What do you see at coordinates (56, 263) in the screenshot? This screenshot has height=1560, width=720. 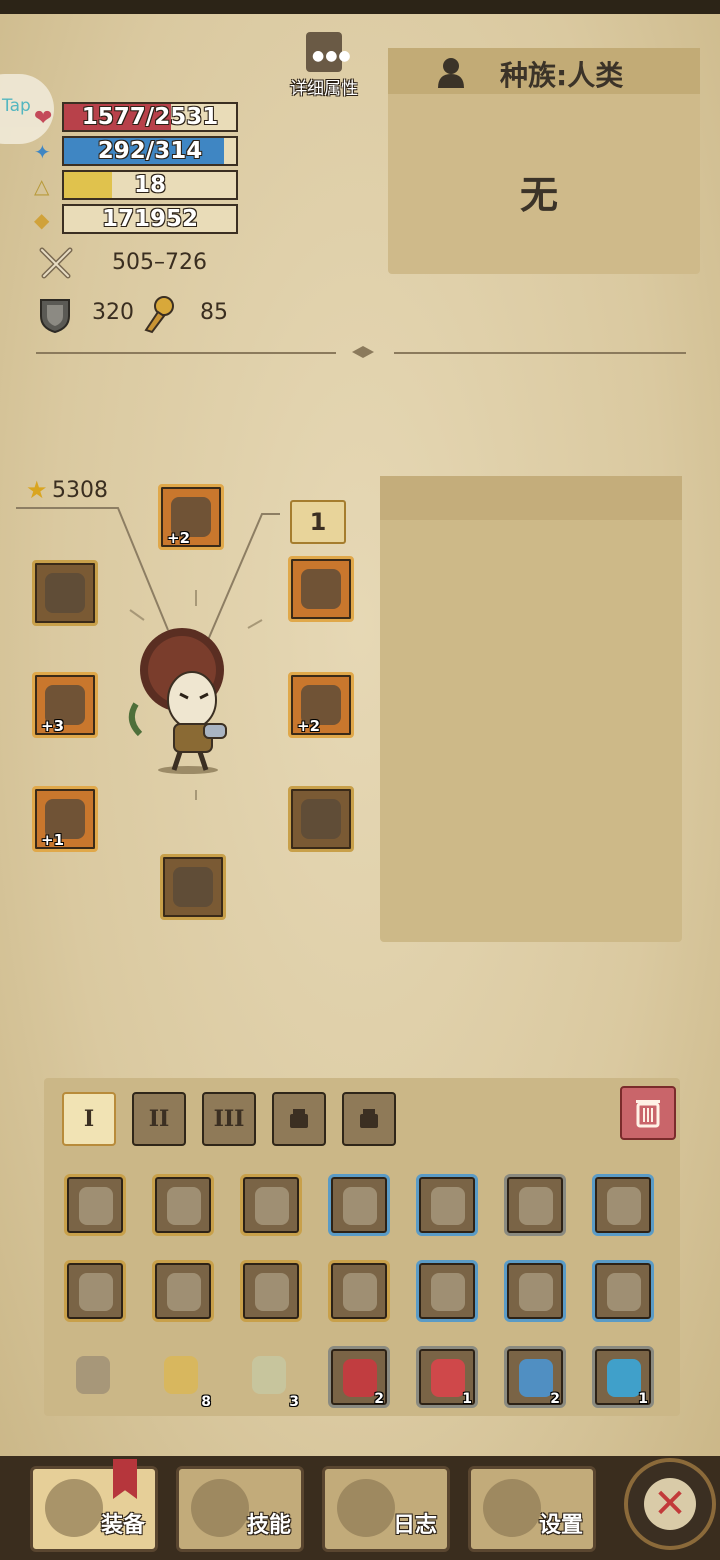 I see `crossed-swords-icon` at bounding box center [56, 263].